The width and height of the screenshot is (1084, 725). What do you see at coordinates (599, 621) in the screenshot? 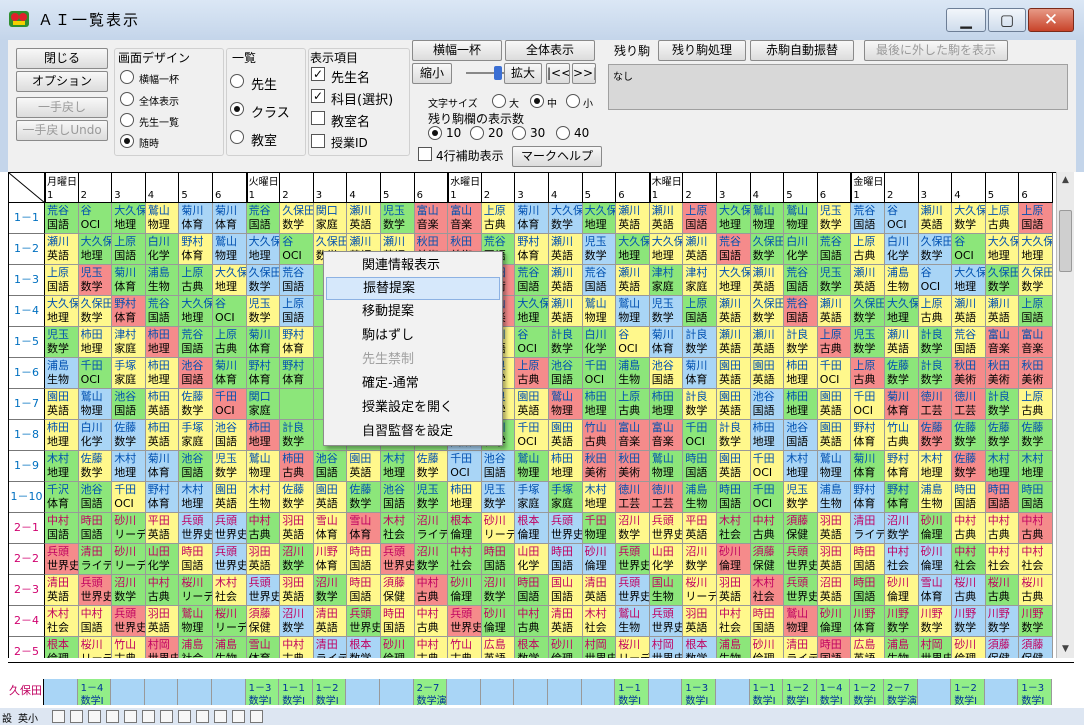
I see `lesson-cell: 木村 社会` at bounding box center [599, 621].